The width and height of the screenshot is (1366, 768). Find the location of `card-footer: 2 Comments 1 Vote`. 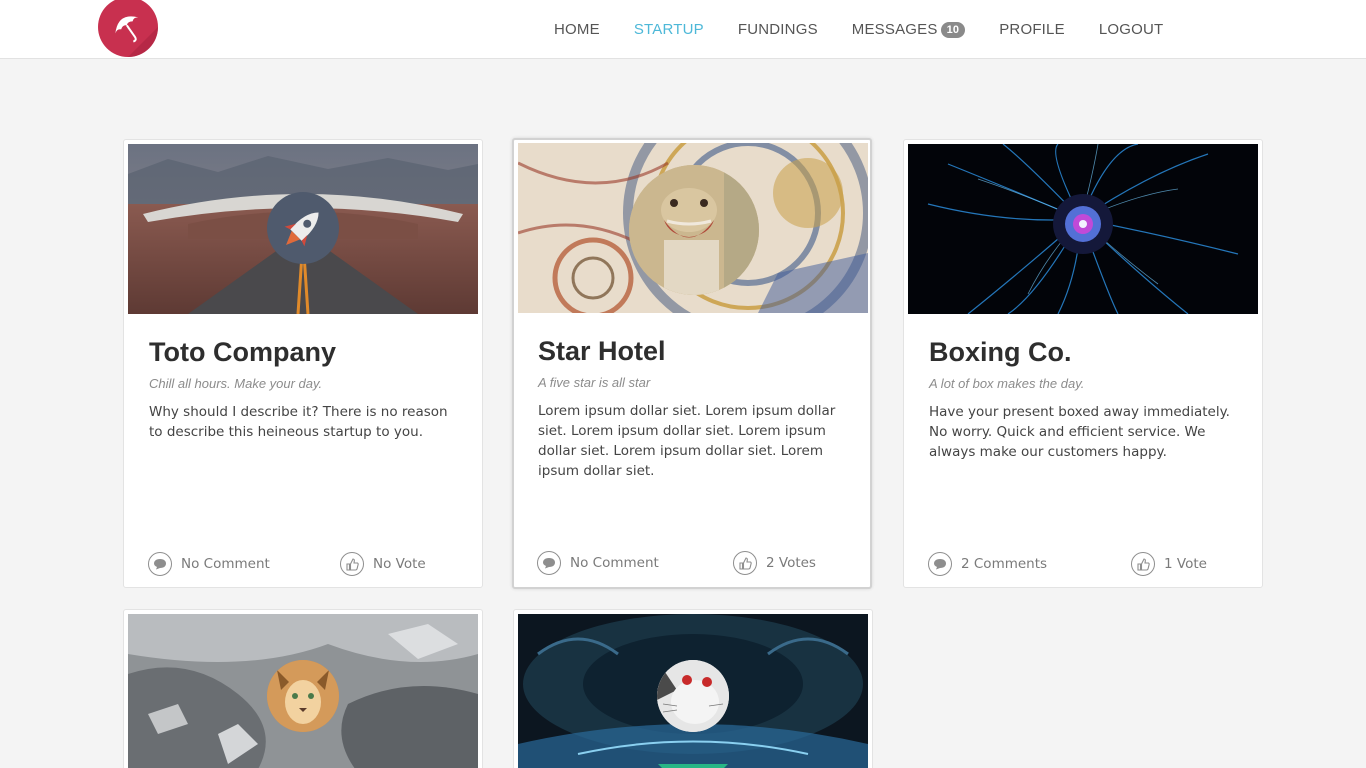

card-footer: 2 Comments 1 Vote is located at coordinates (1088, 564).